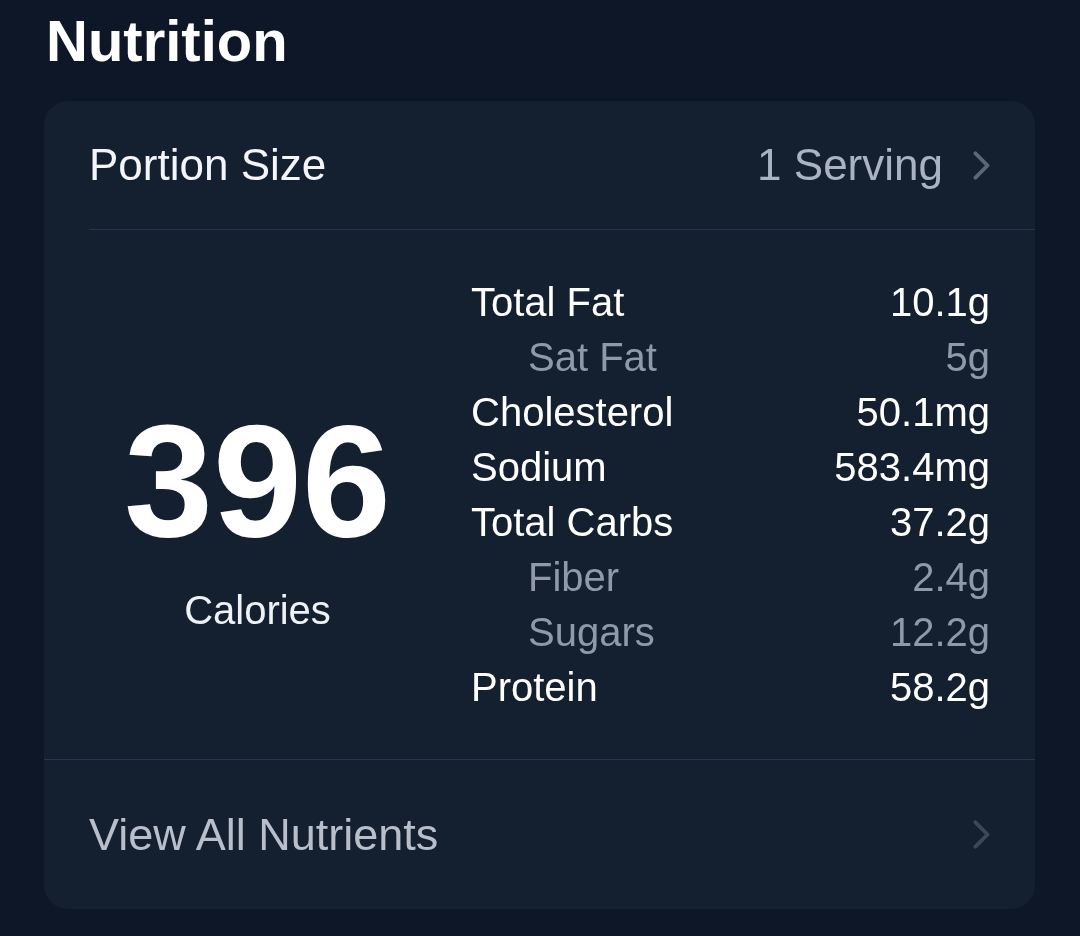 The image size is (1080, 936). Describe the element at coordinates (548, 302) in the screenshot. I see `nutrient-name: Total Fat` at that location.